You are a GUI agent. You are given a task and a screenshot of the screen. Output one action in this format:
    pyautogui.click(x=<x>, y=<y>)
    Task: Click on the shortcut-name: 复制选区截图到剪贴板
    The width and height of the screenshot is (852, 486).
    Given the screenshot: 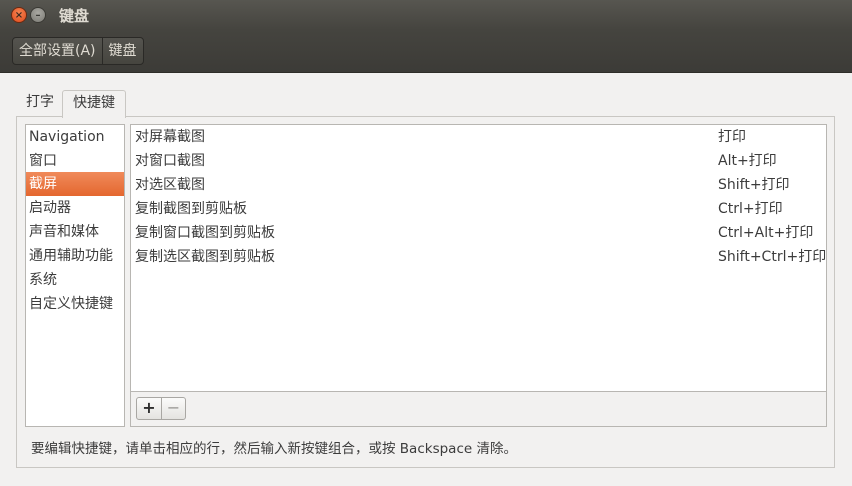 What is the action you would take?
    pyautogui.click(x=205, y=257)
    